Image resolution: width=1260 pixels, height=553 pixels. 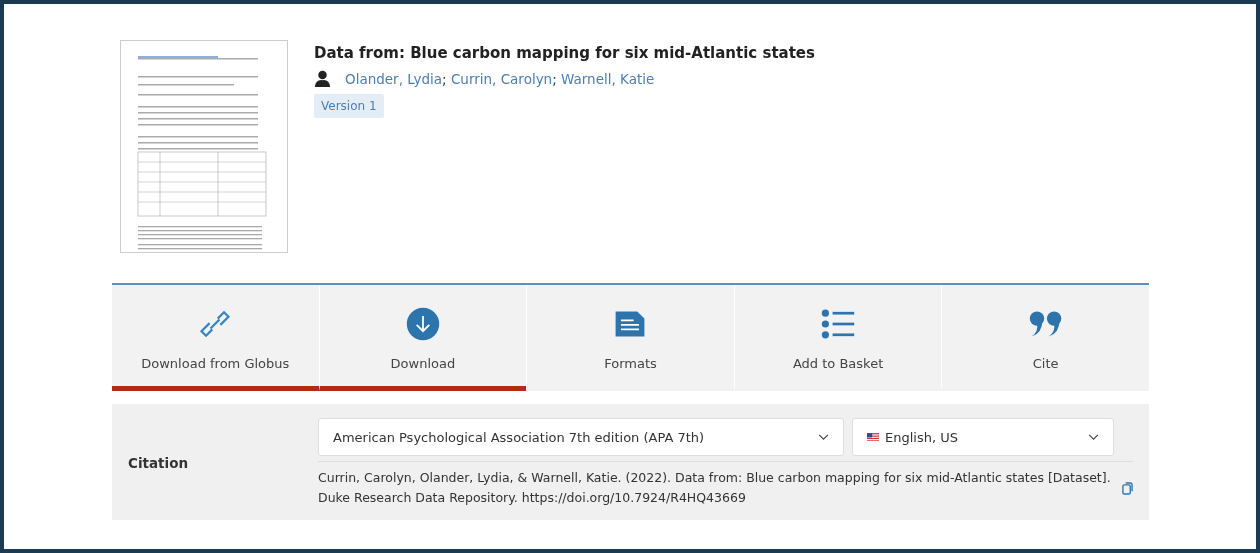 What do you see at coordinates (581, 437) in the screenshot?
I see `citation-style-dropdown: American Psychological Association 7th edition (APA 7th)` at bounding box center [581, 437].